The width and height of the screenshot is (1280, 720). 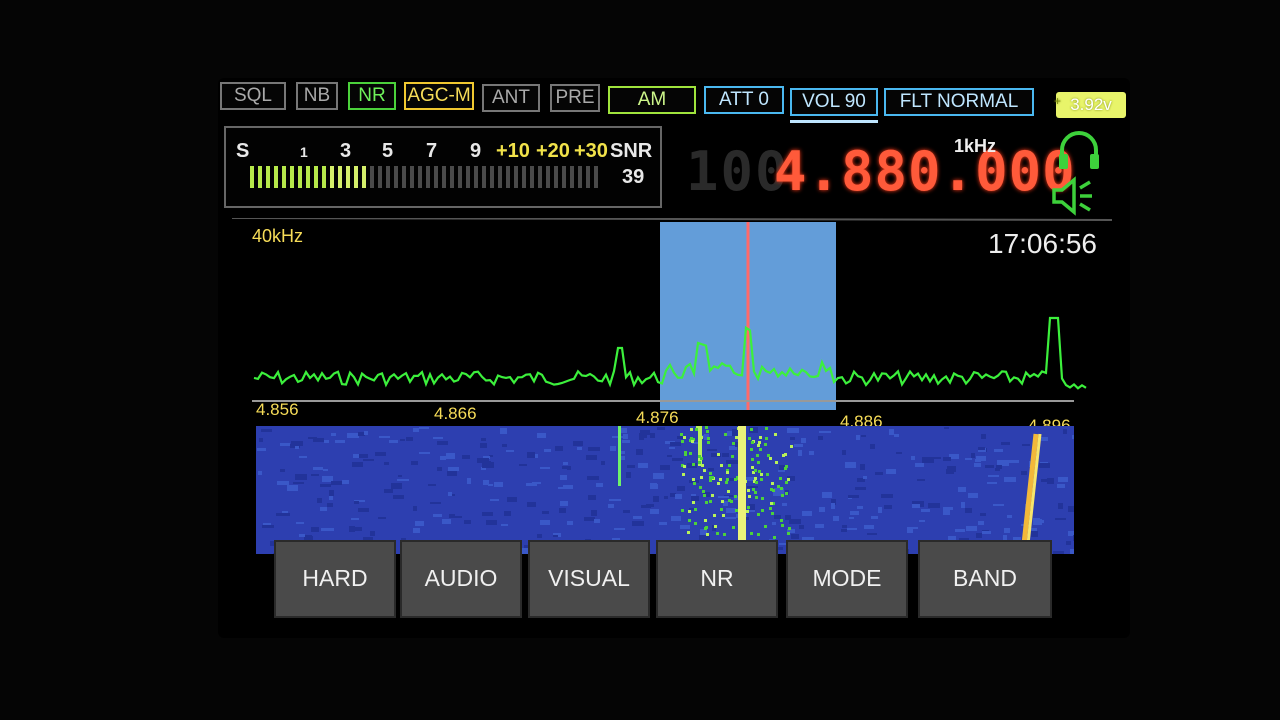 I want to click on s-meter: S 1 3 5 7 9 +10 +20 +30 SNR 39, so click(x=443, y=167).